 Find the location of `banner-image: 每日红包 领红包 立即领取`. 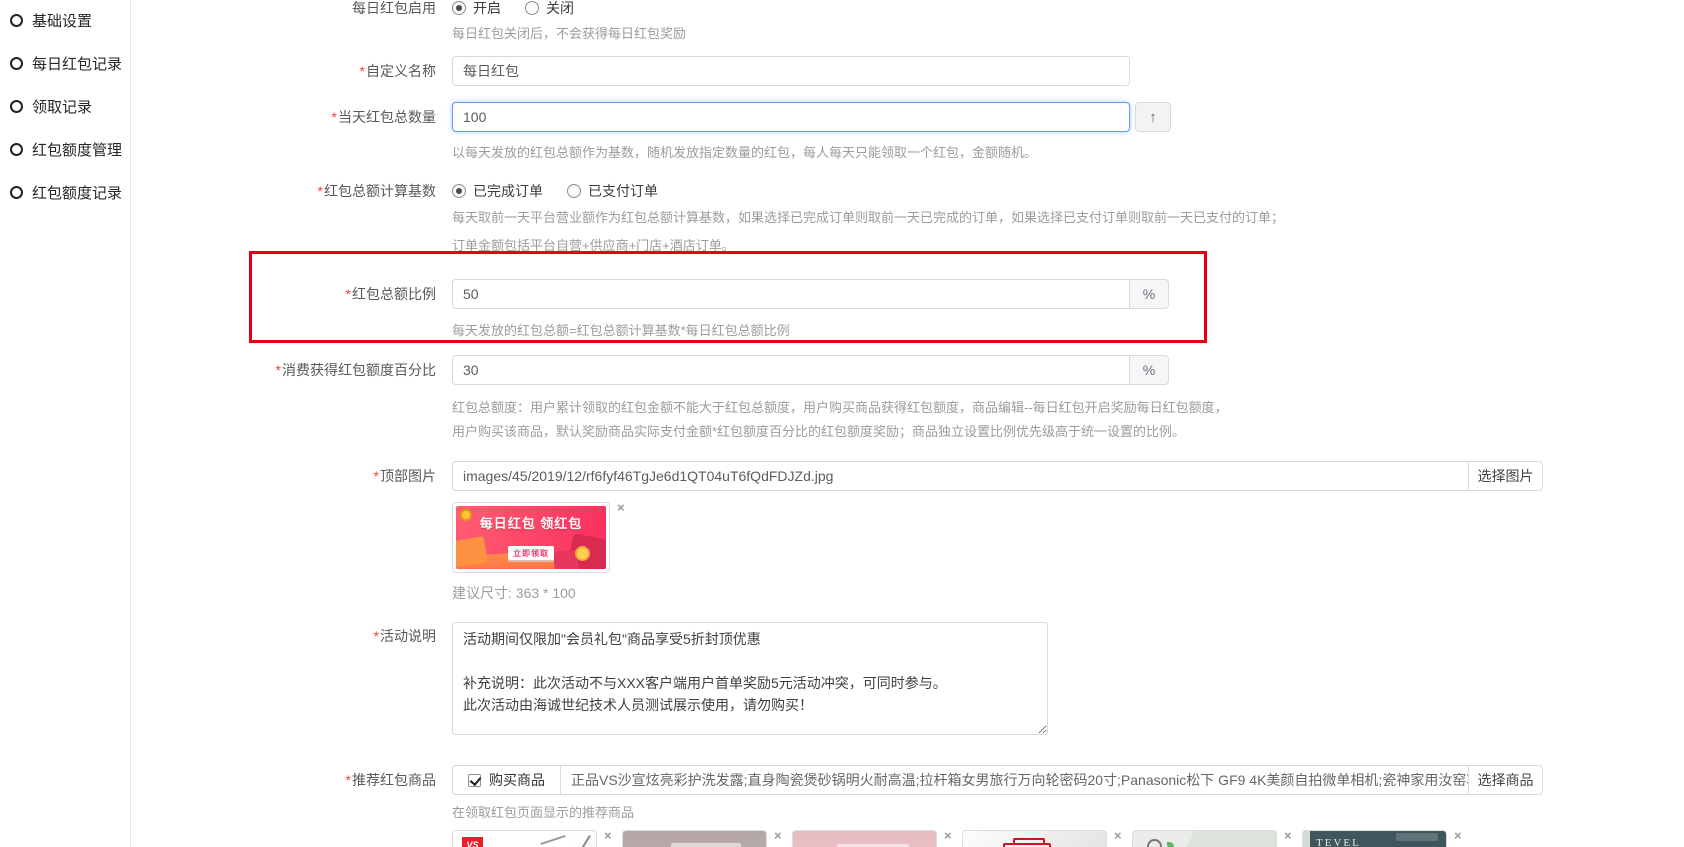

banner-image: 每日红包 领红包 立即领取 is located at coordinates (531, 537).